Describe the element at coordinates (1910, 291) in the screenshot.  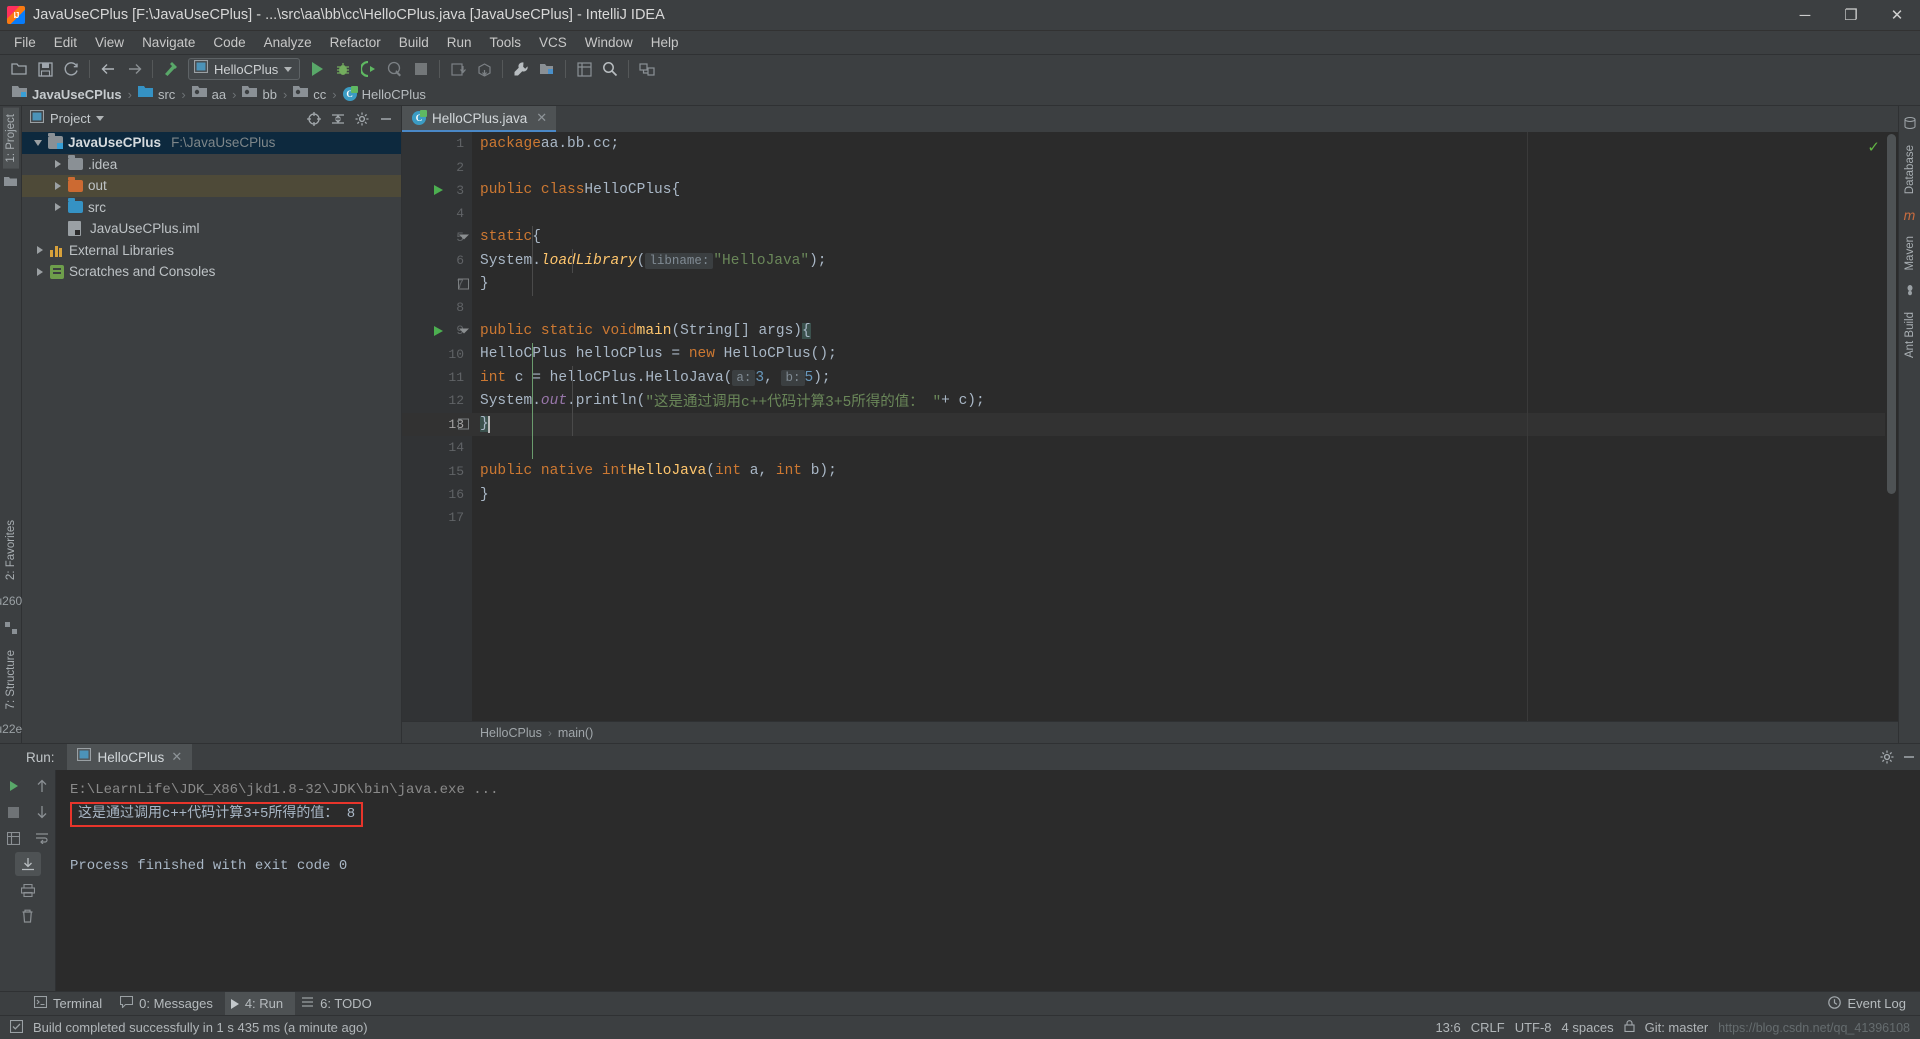
I see `ant-build-panel-icon` at that location.